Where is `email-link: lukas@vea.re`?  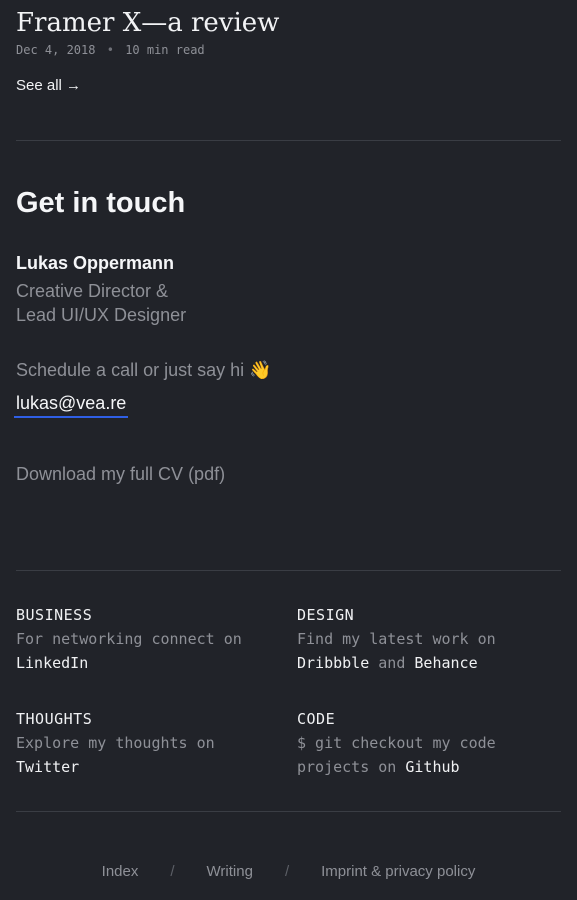 email-link: lukas@vea.re is located at coordinates (71, 404).